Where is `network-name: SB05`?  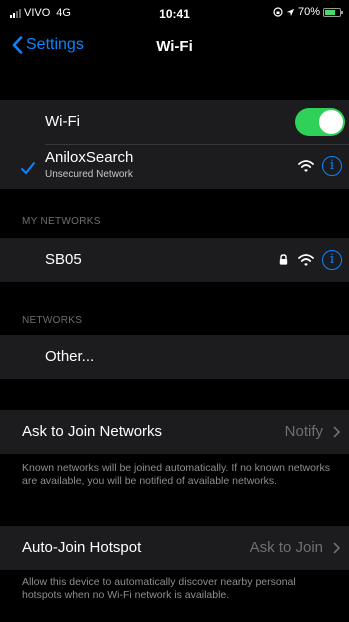 network-name: SB05 is located at coordinates (63, 259).